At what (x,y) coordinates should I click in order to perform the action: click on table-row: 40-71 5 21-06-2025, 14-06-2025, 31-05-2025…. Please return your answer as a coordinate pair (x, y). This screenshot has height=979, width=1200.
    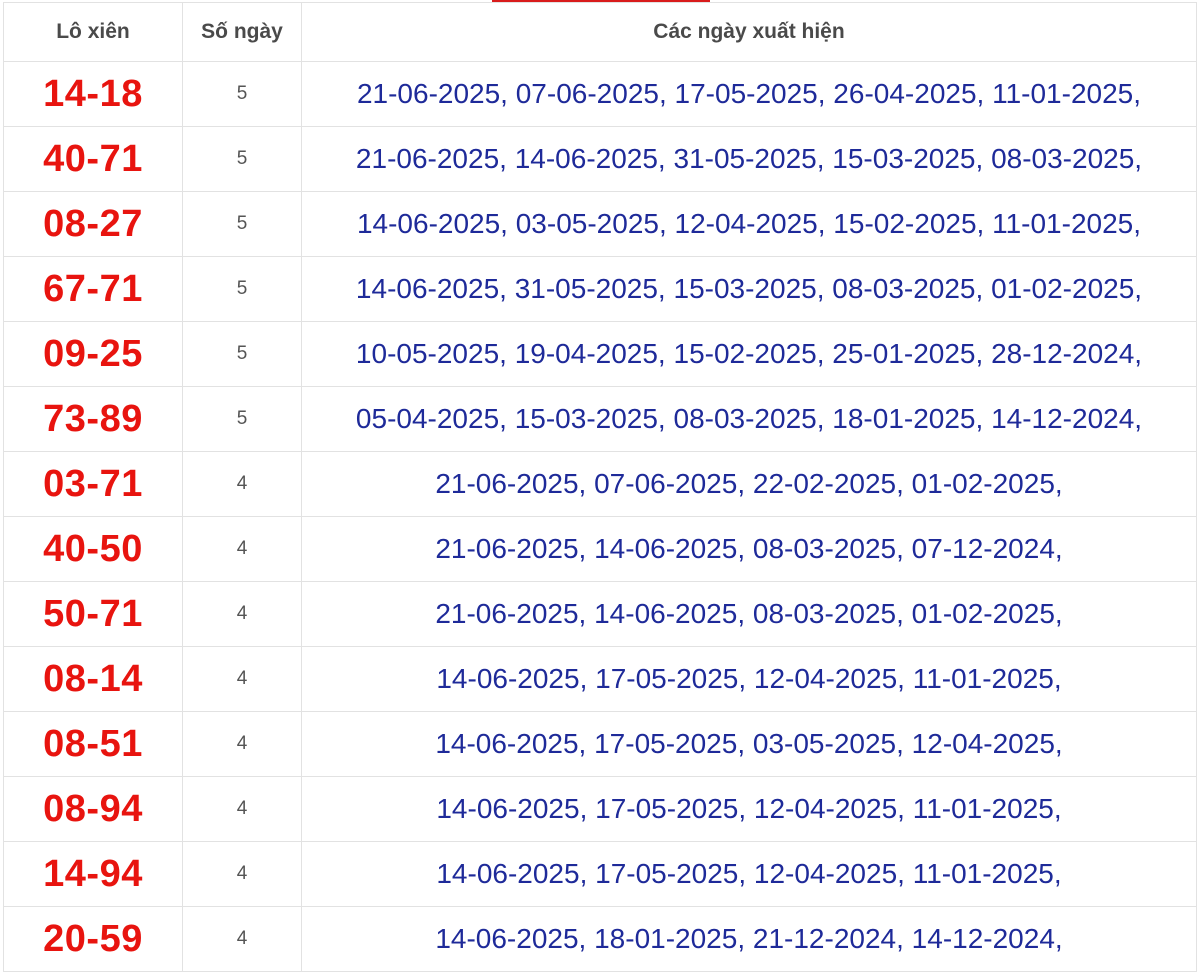
    Looking at the image, I should click on (600, 159).